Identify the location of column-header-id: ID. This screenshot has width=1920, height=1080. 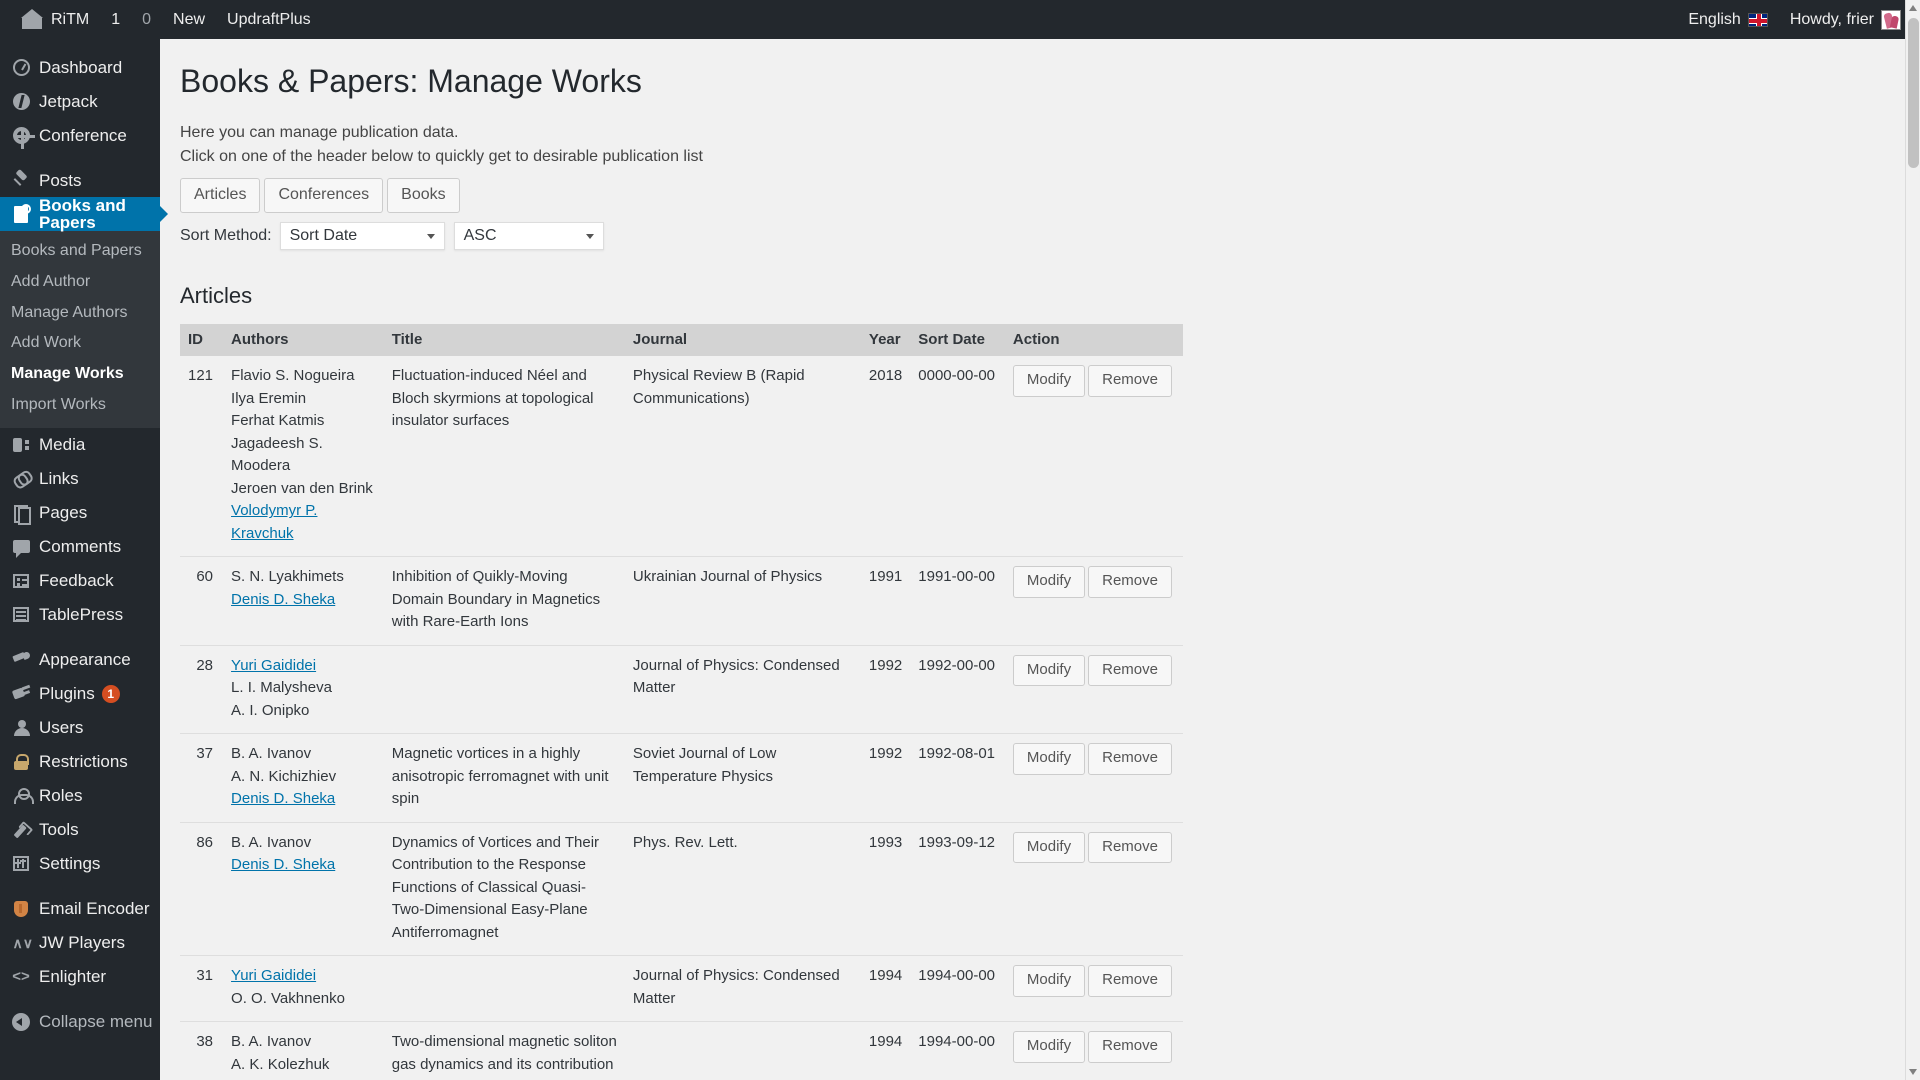
(202, 340).